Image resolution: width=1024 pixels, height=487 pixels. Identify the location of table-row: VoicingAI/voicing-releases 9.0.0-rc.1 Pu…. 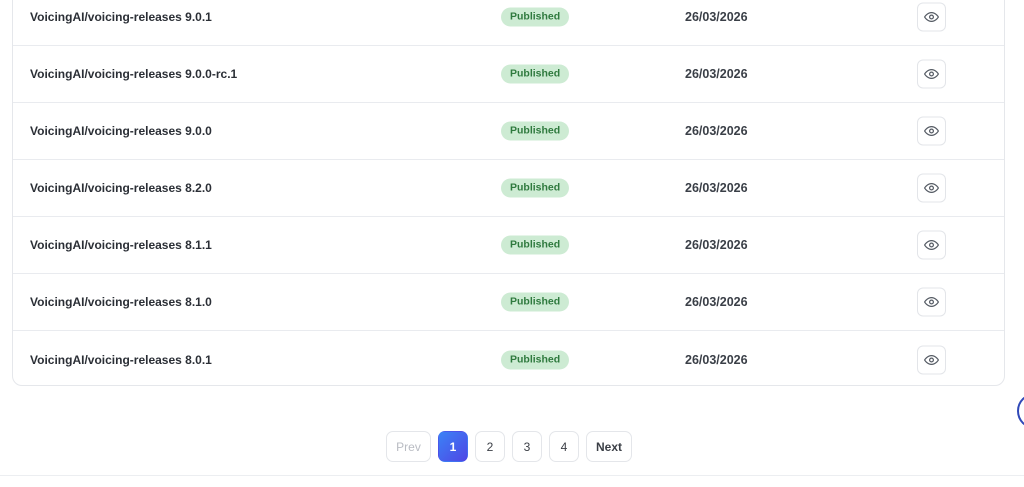
(508, 74).